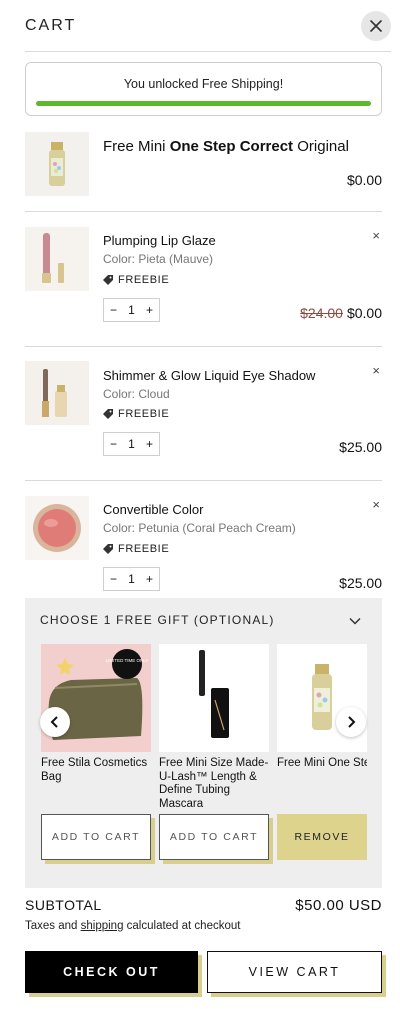 The height and width of the screenshot is (1009, 400). What do you see at coordinates (226, 146) in the screenshot?
I see `cart-item-name: Free Mini One Step Correct Original` at bounding box center [226, 146].